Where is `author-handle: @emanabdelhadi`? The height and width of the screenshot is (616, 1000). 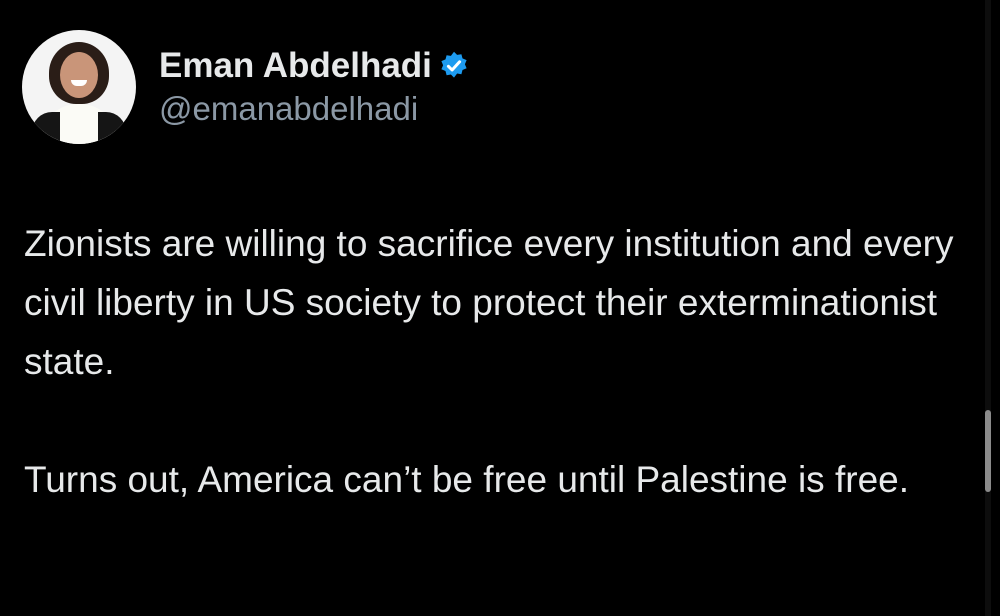
author-handle: @emanabdelhadi is located at coordinates (314, 109).